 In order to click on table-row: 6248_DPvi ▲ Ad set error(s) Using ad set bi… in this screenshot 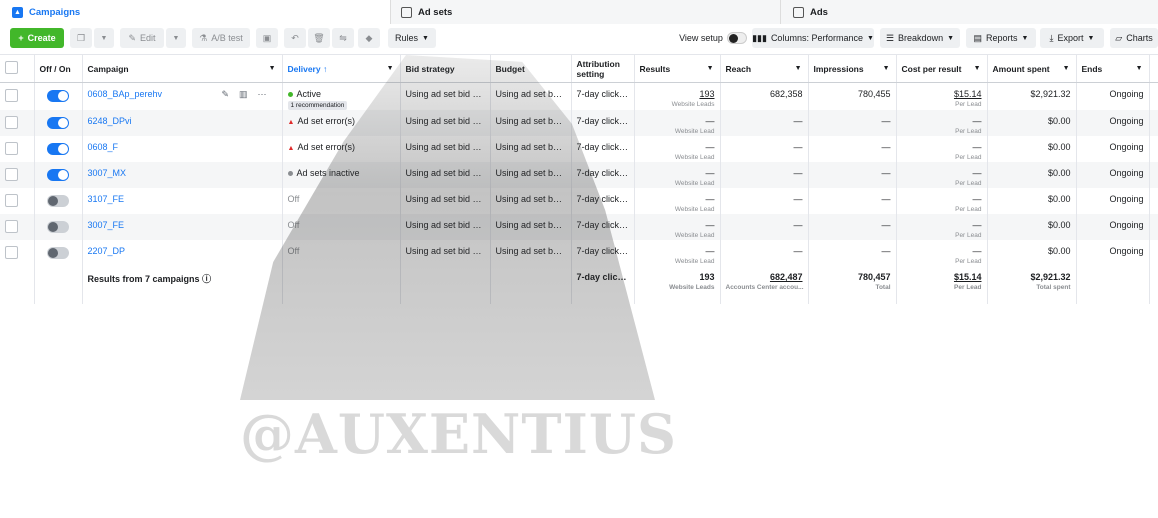, I will do `click(579, 123)`.